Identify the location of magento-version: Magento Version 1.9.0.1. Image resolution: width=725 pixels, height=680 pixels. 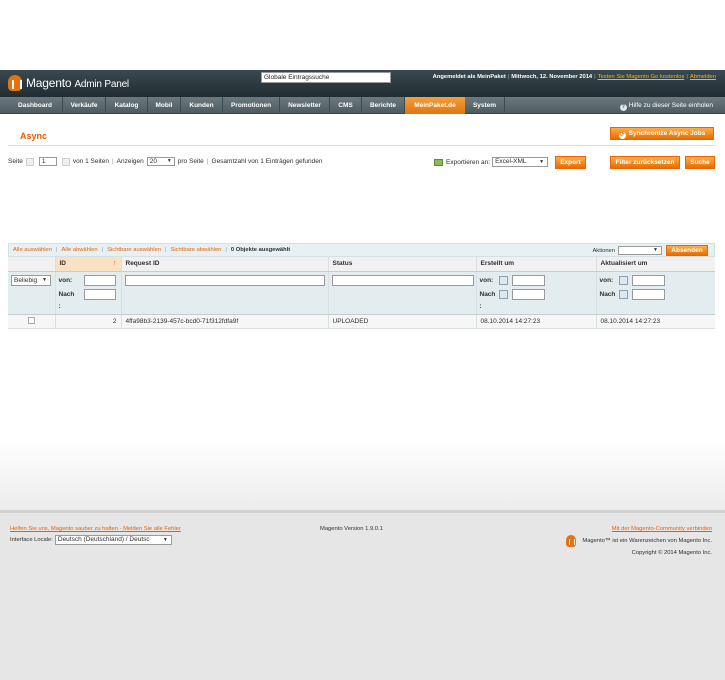
(351, 529).